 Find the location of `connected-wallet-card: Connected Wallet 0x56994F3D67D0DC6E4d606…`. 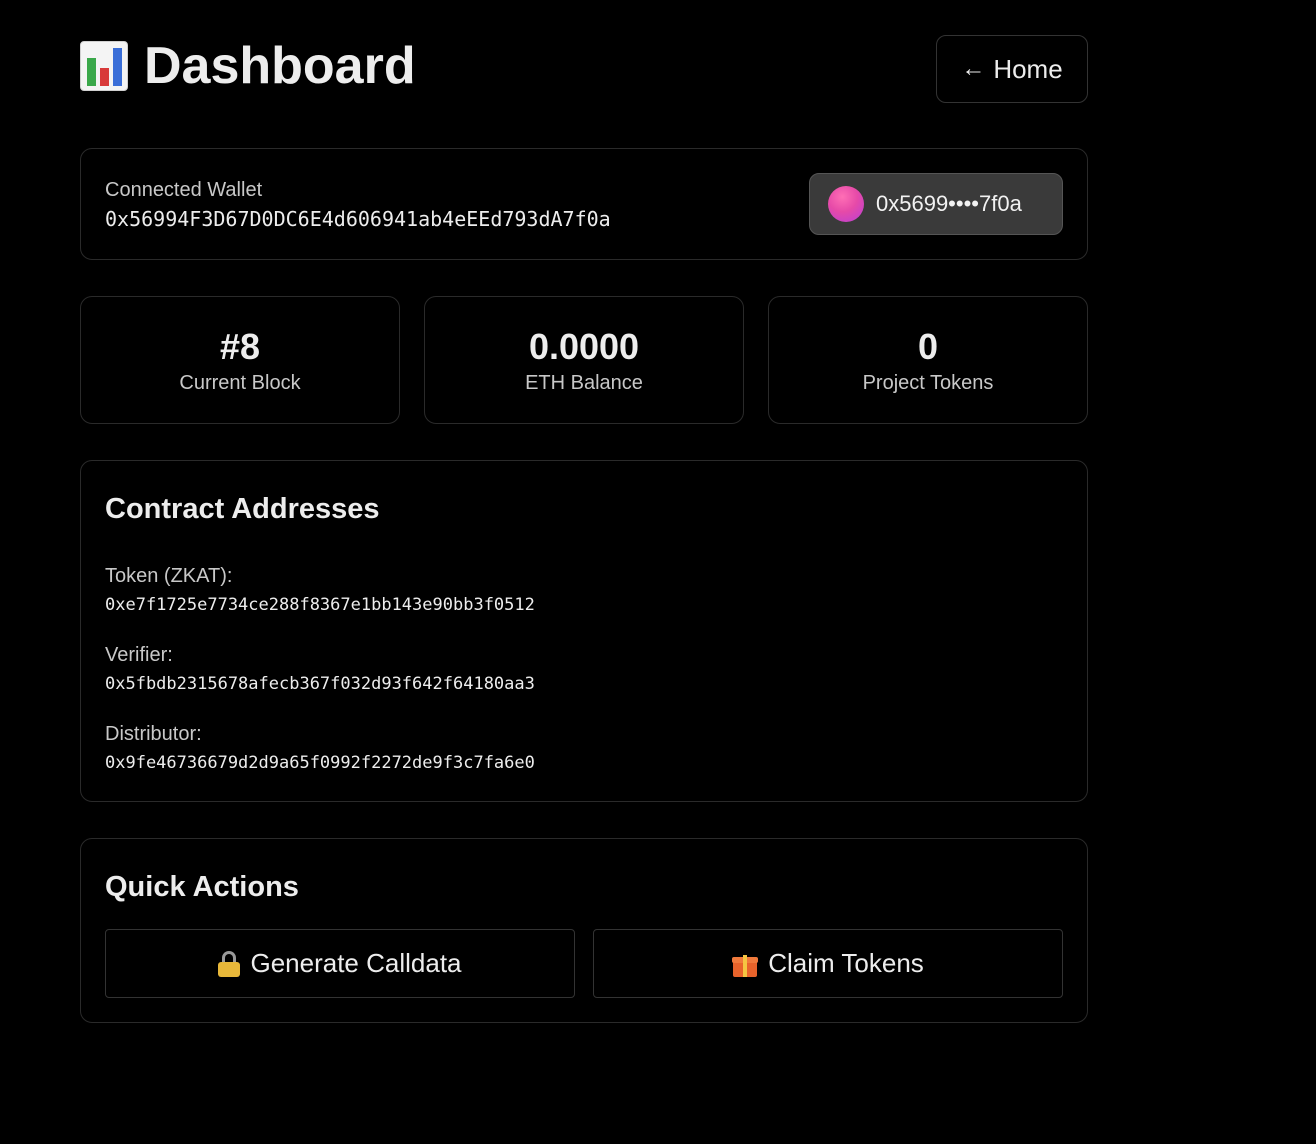

connected-wallet-card: Connected Wallet 0x56994F3D67D0DC6E4d606… is located at coordinates (584, 204).